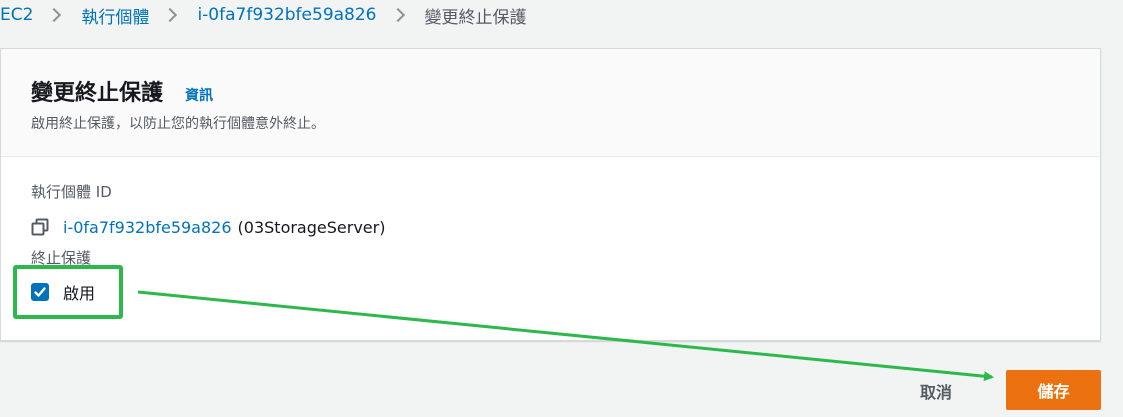 The width and height of the screenshot is (1123, 417). I want to click on cancel-button: 取消, so click(936, 391).